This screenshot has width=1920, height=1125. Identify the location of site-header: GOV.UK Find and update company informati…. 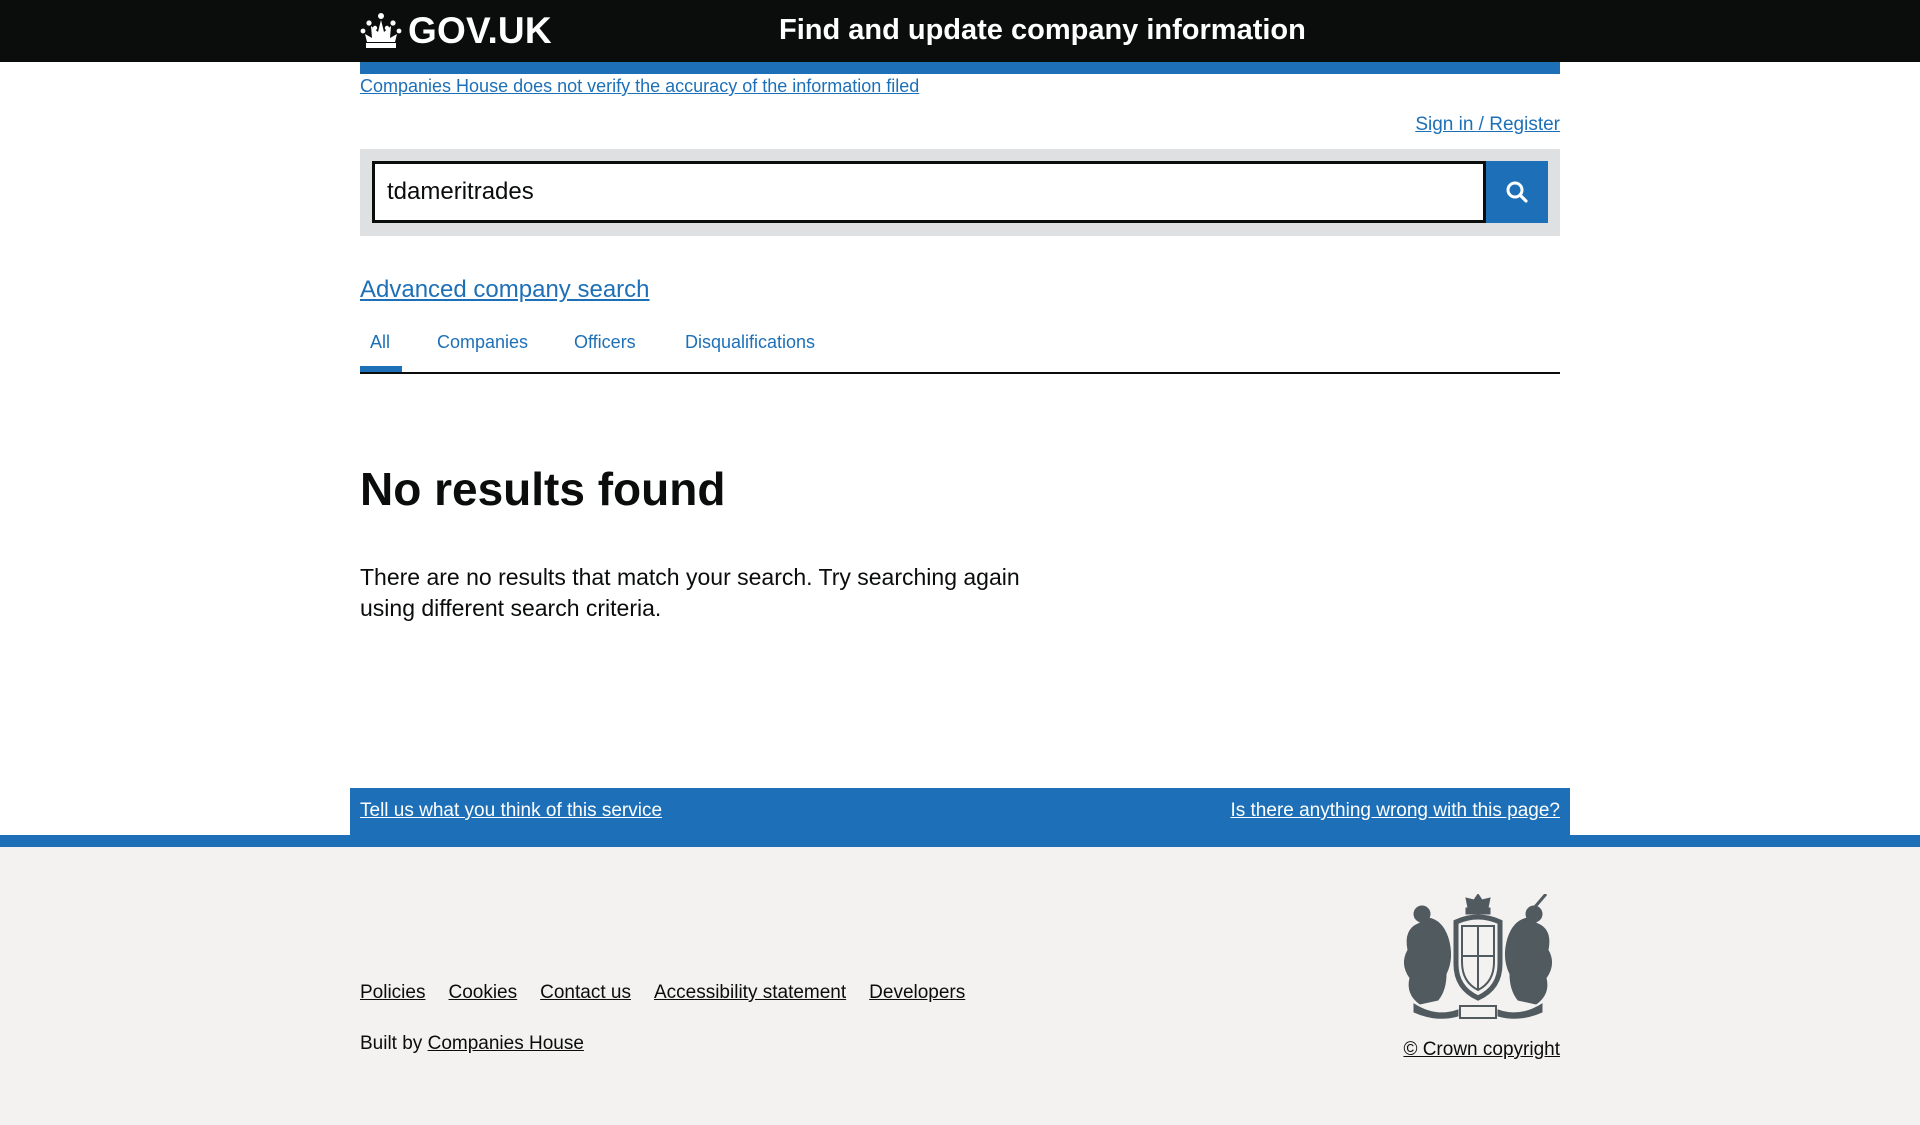
(960, 31).